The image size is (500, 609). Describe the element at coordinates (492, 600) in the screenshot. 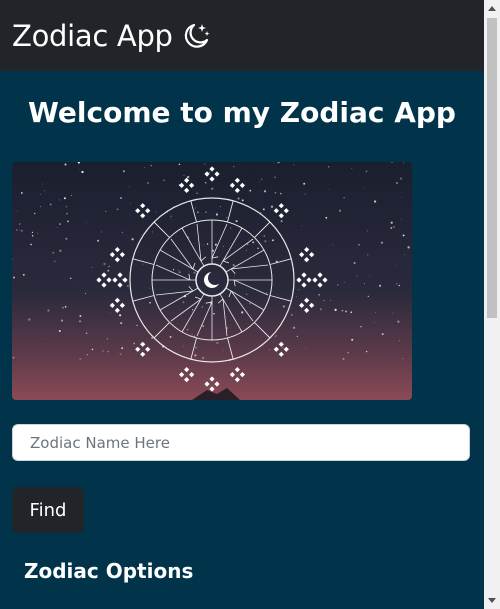

I see `scroll-down-icon` at that location.